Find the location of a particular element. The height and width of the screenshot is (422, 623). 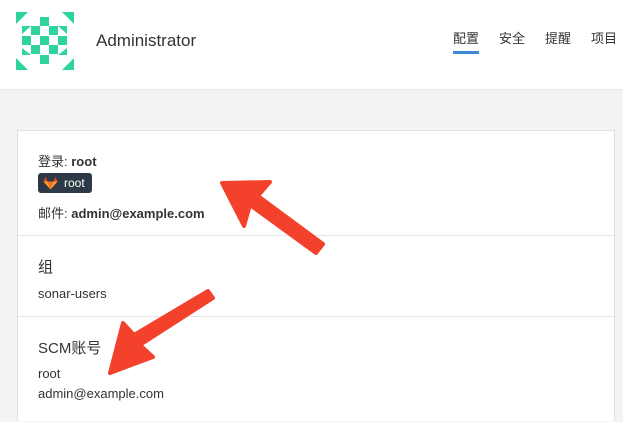

nav-tab-projects: 项目 is located at coordinates (604, 39).